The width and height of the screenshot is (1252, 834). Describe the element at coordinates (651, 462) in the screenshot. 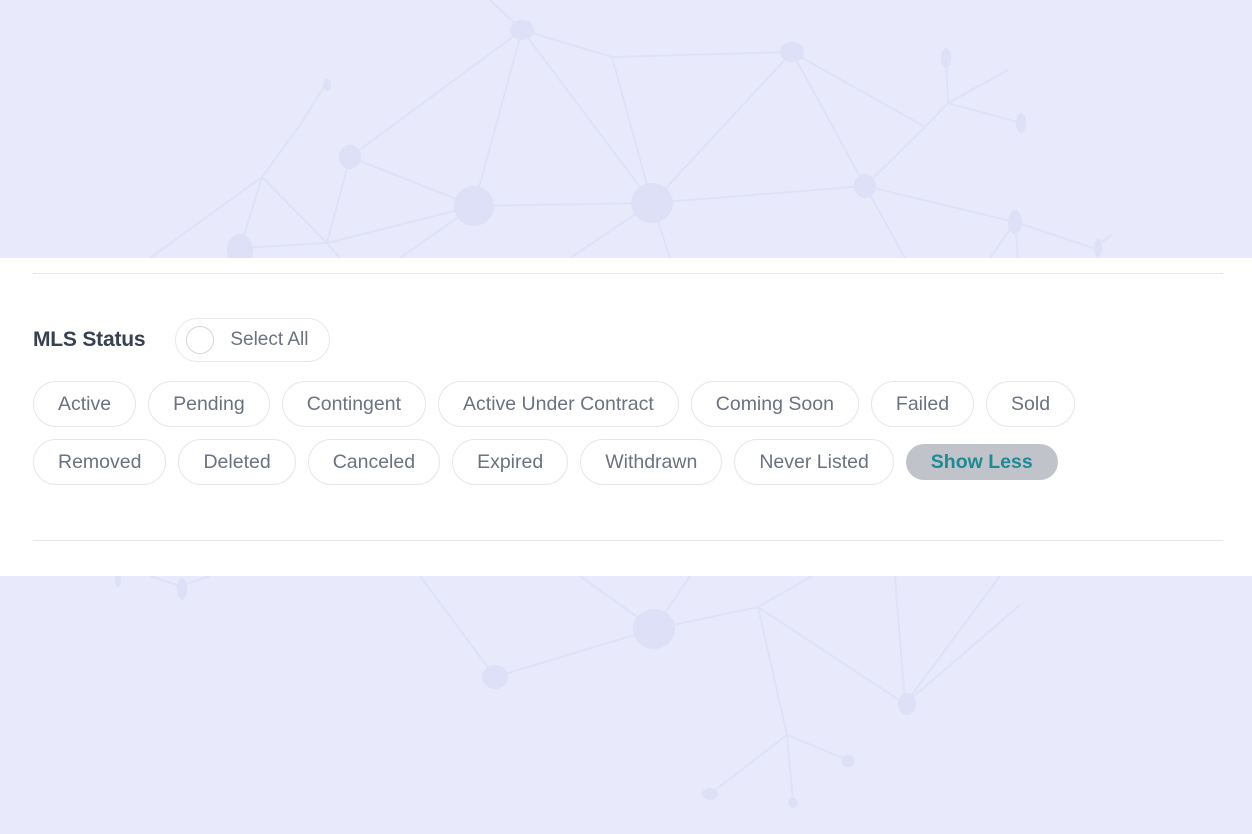

I see `status-chip-withdrawn: Withdrawn` at that location.